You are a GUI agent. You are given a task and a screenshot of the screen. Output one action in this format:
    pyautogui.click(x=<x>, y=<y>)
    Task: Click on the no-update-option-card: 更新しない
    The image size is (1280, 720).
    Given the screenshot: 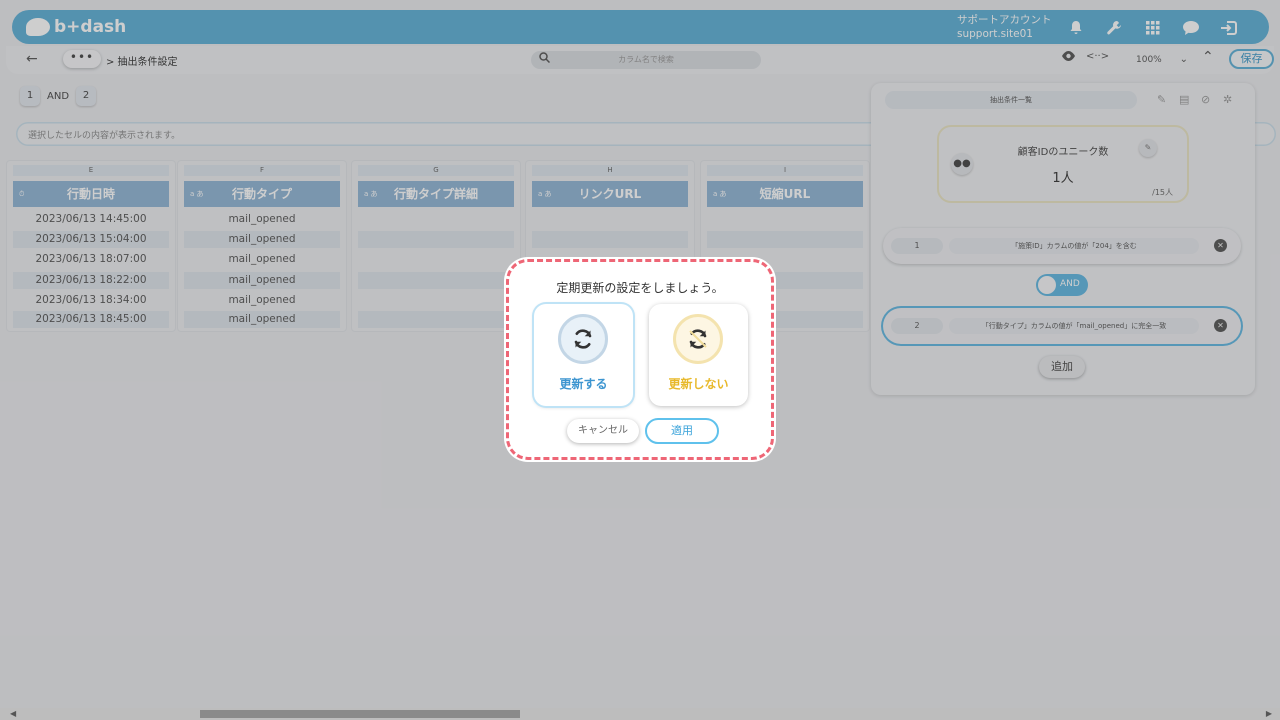 What is the action you would take?
    pyautogui.click(x=698, y=355)
    